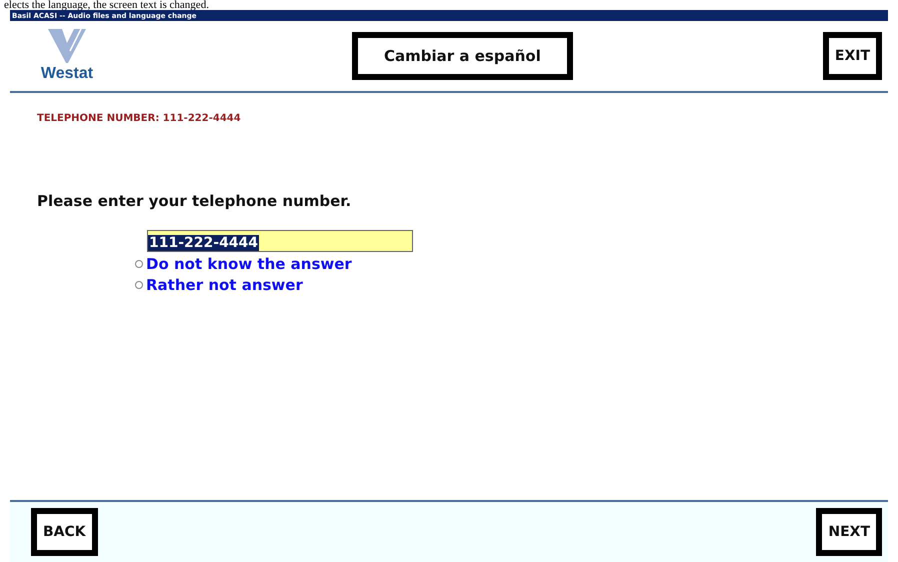 The height and width of the screenshot is (562, 898). Describe the element at coordinates (67, 46) in the screenshot. I see `logo-icon` at that location.